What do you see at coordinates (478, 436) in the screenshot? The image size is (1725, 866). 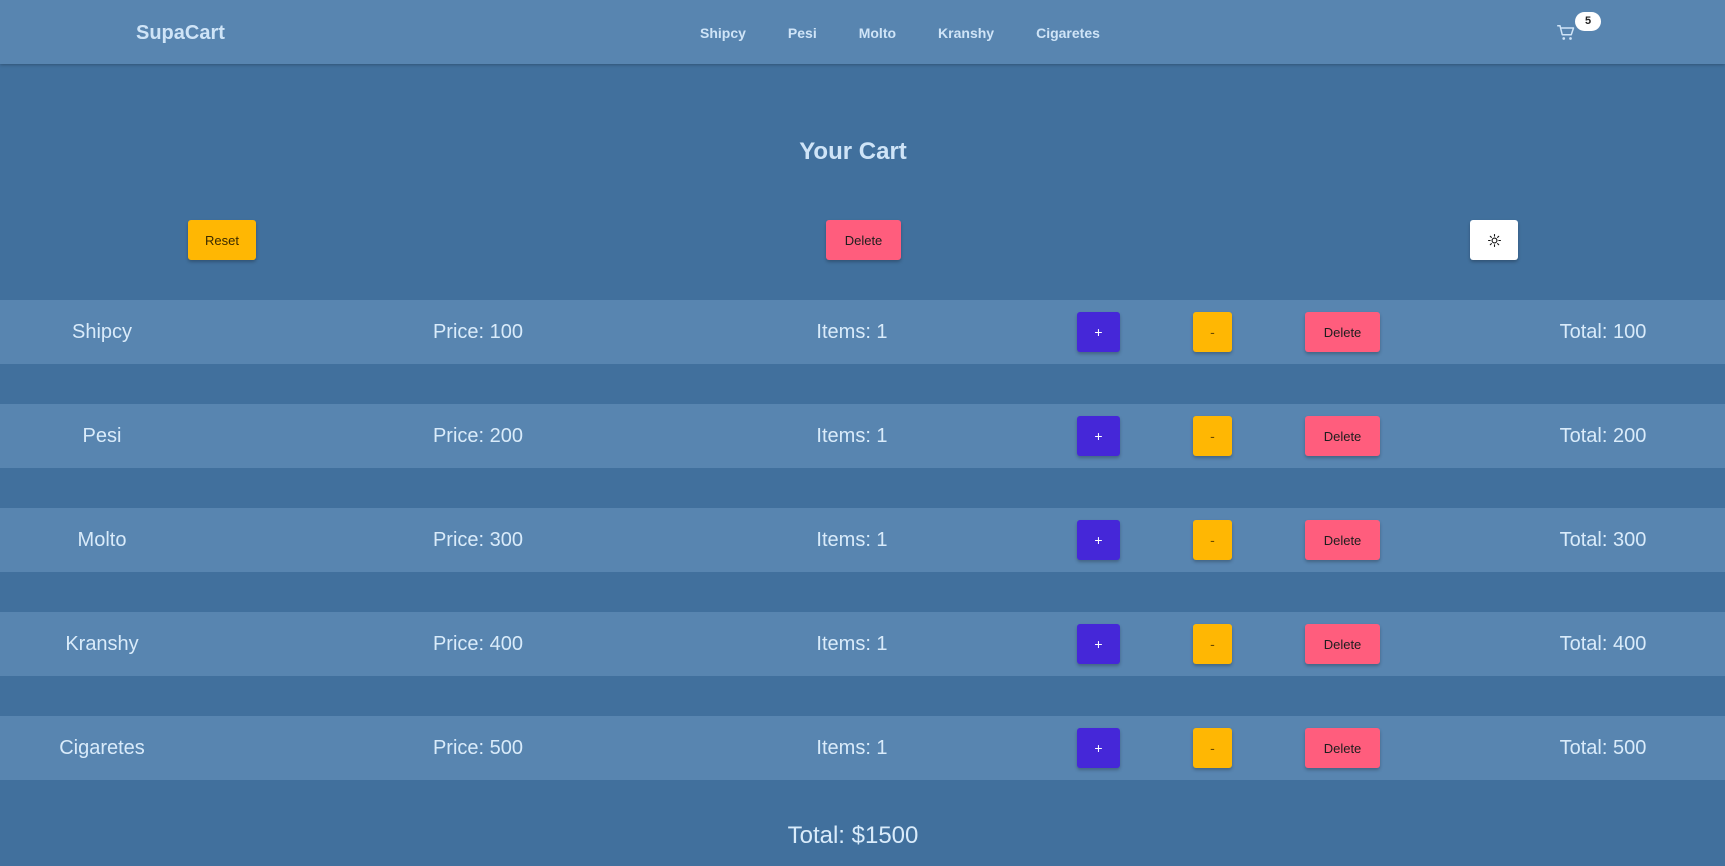 I see `product-price: Price: 200` at bounding box center [478, 436].